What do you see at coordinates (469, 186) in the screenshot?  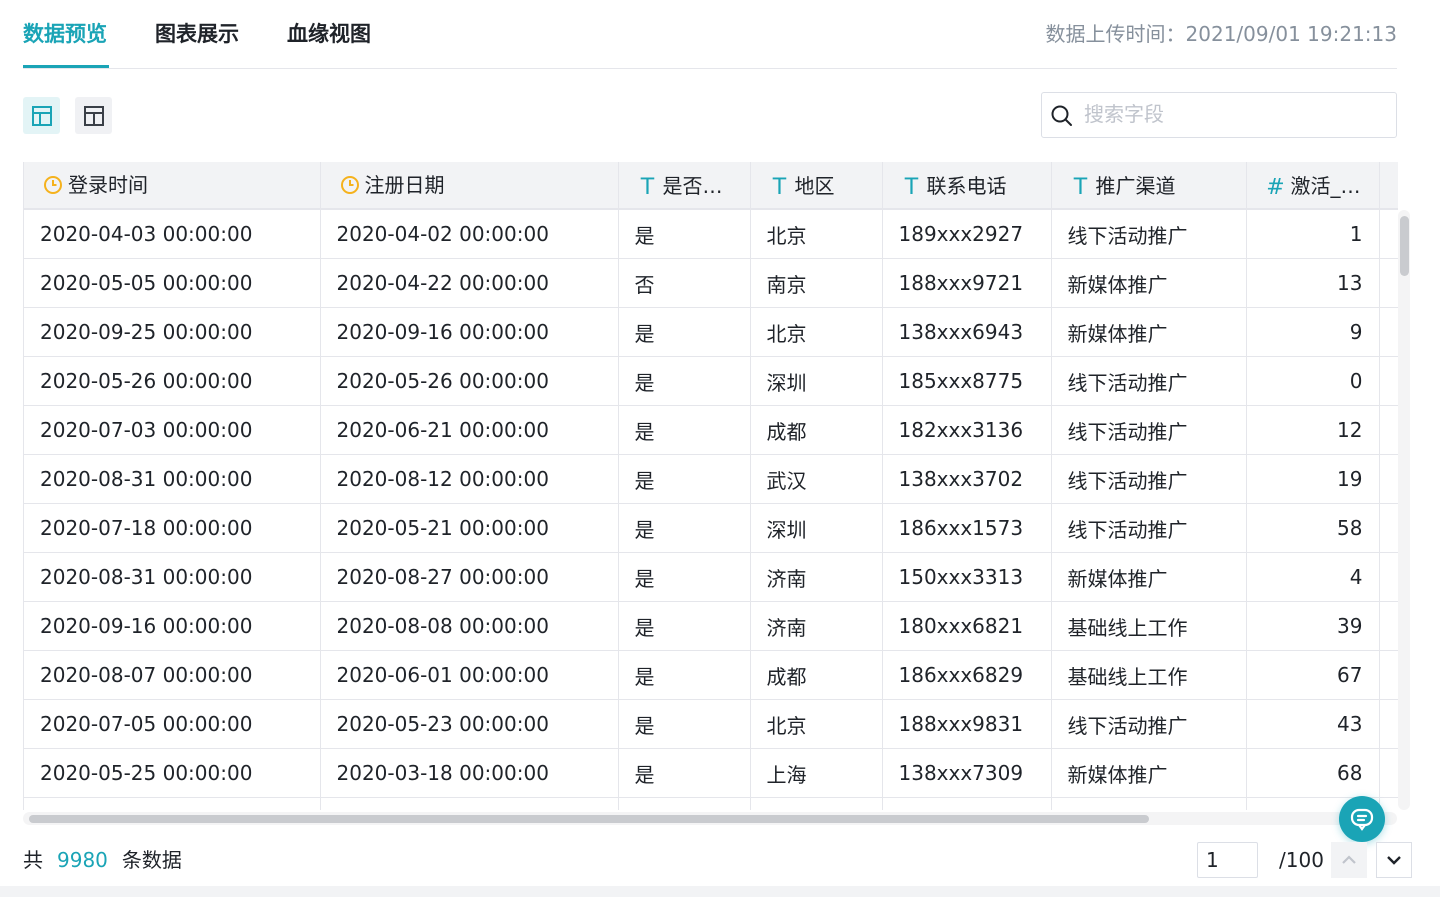 I see `column-header-register-date: 注册日期` at bounding box center [469, 186].